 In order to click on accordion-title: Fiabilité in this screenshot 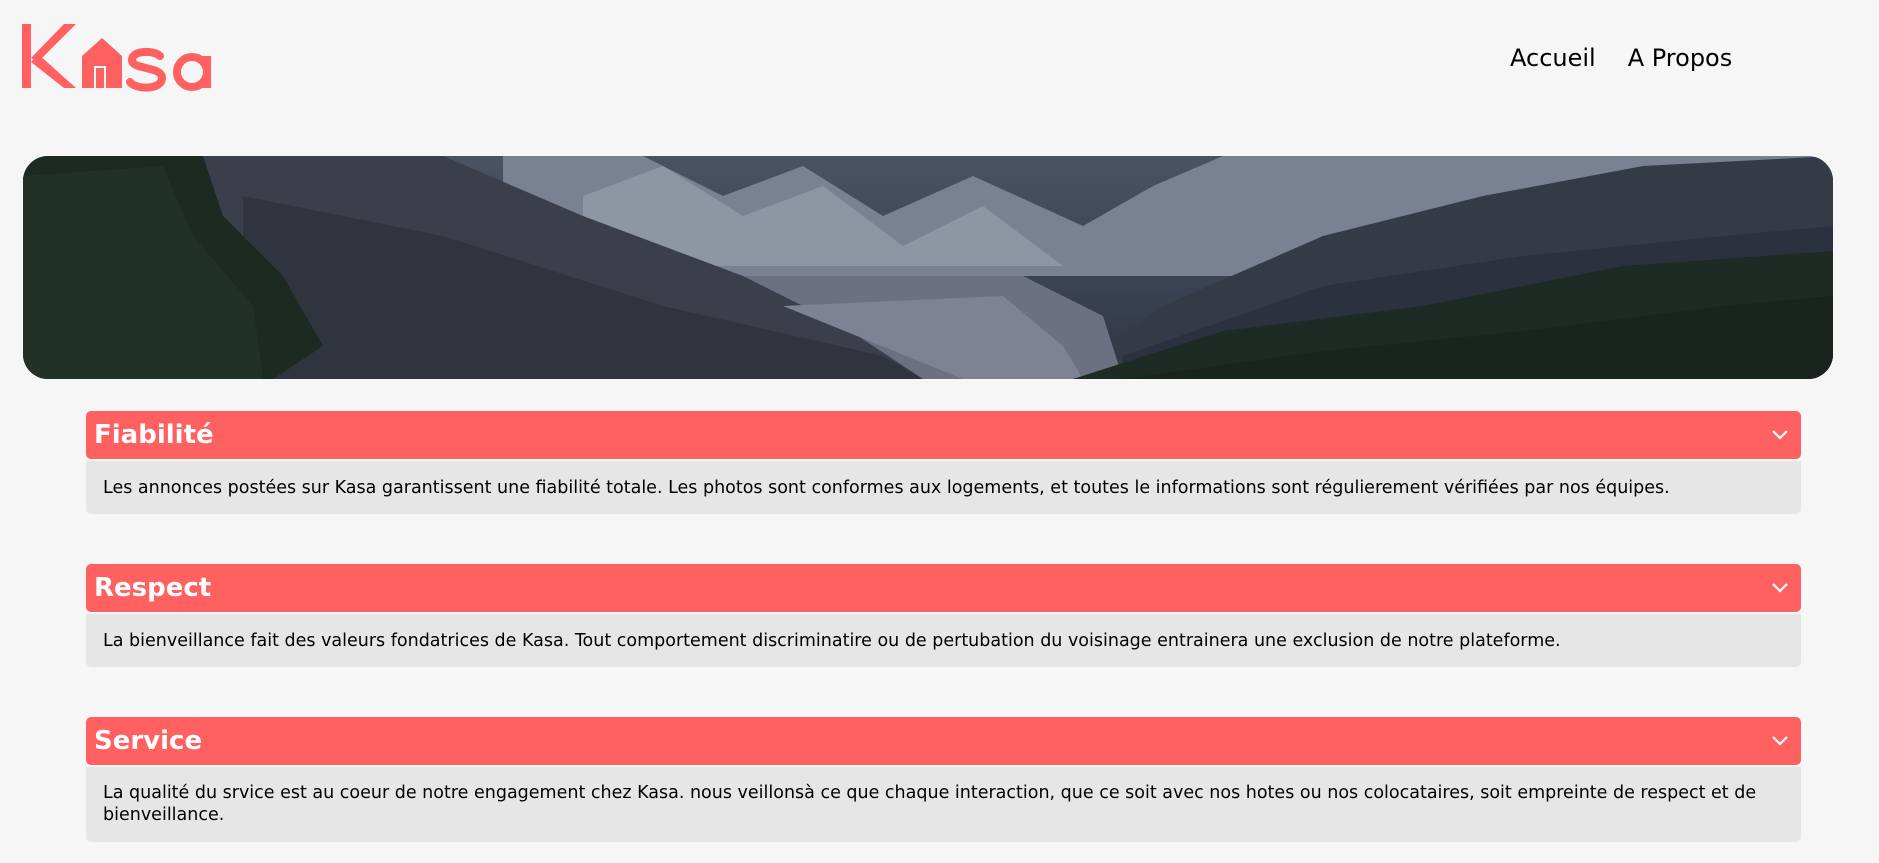, I will do `click(154, 435)`.